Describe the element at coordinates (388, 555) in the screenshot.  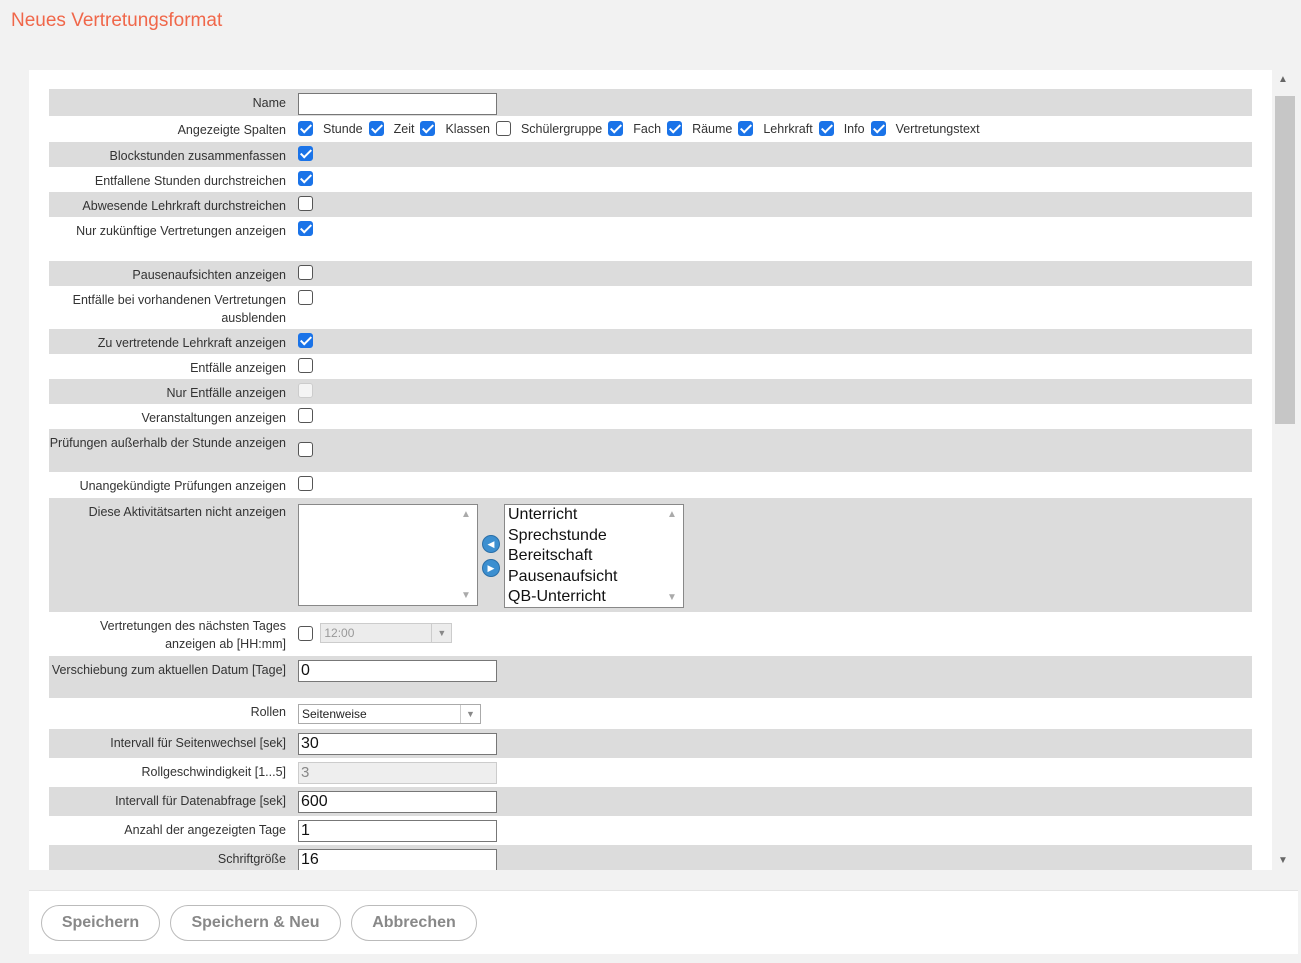
I see `excluded-activities-list: ▲ ▼` at that location.